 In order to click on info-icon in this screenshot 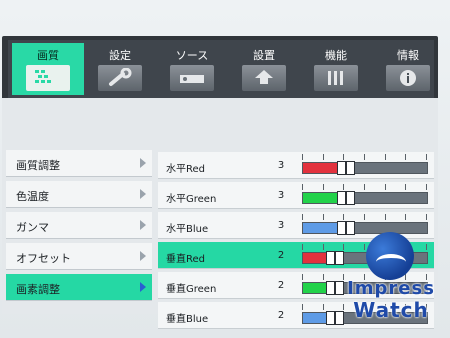, I will do `click(408, 78)`.